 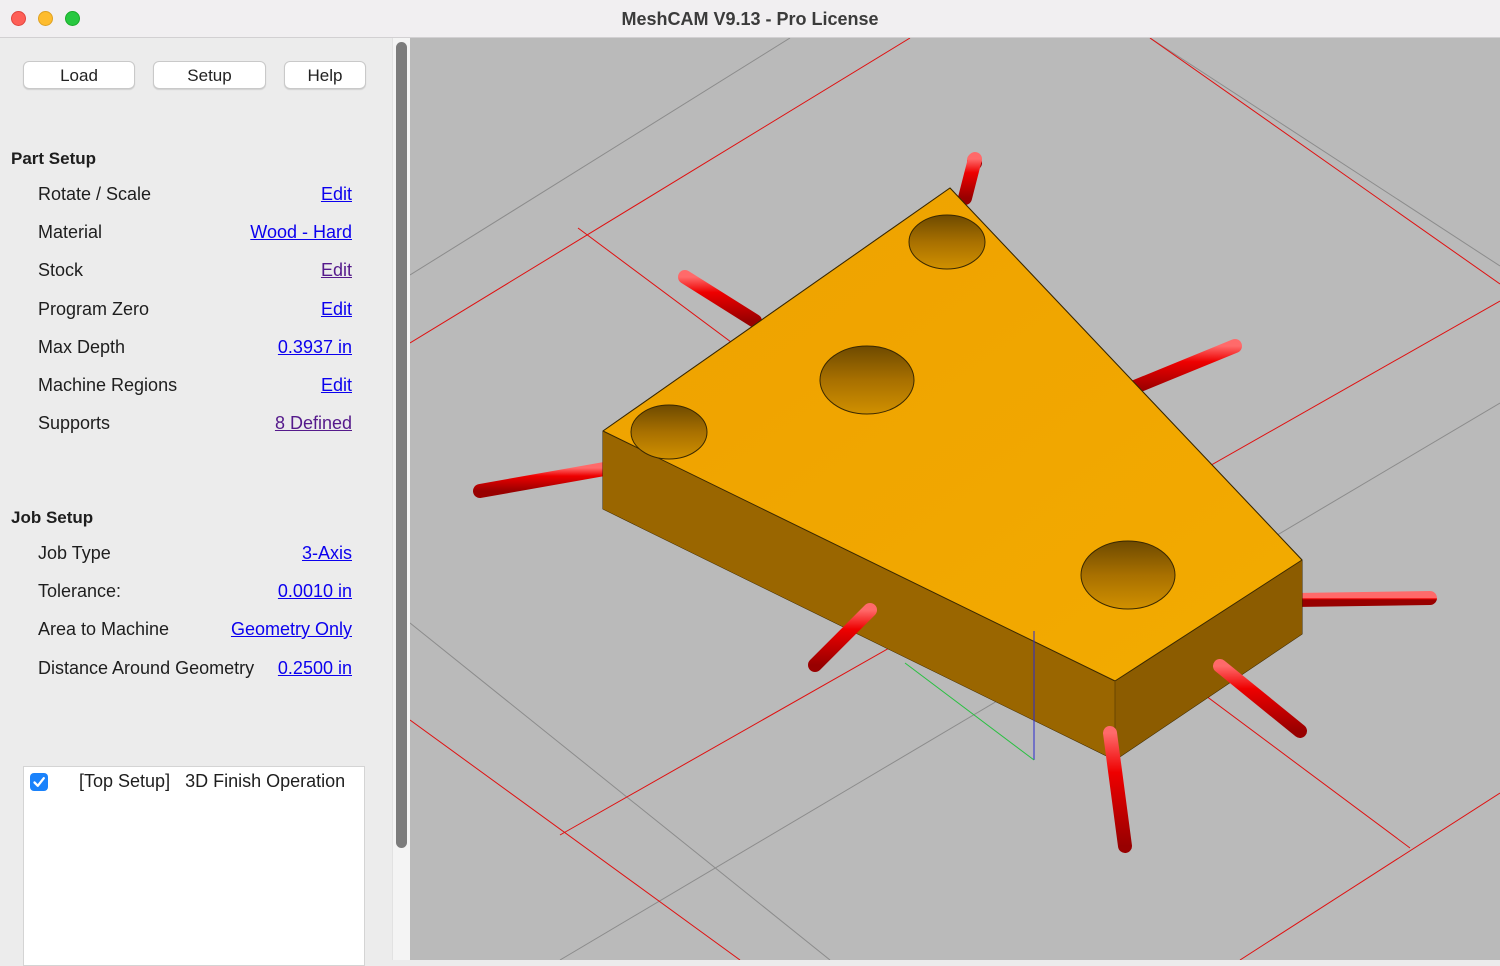 I want to click on machine-regions-row: Machine Regions Edit, so click(x=195, y=387).